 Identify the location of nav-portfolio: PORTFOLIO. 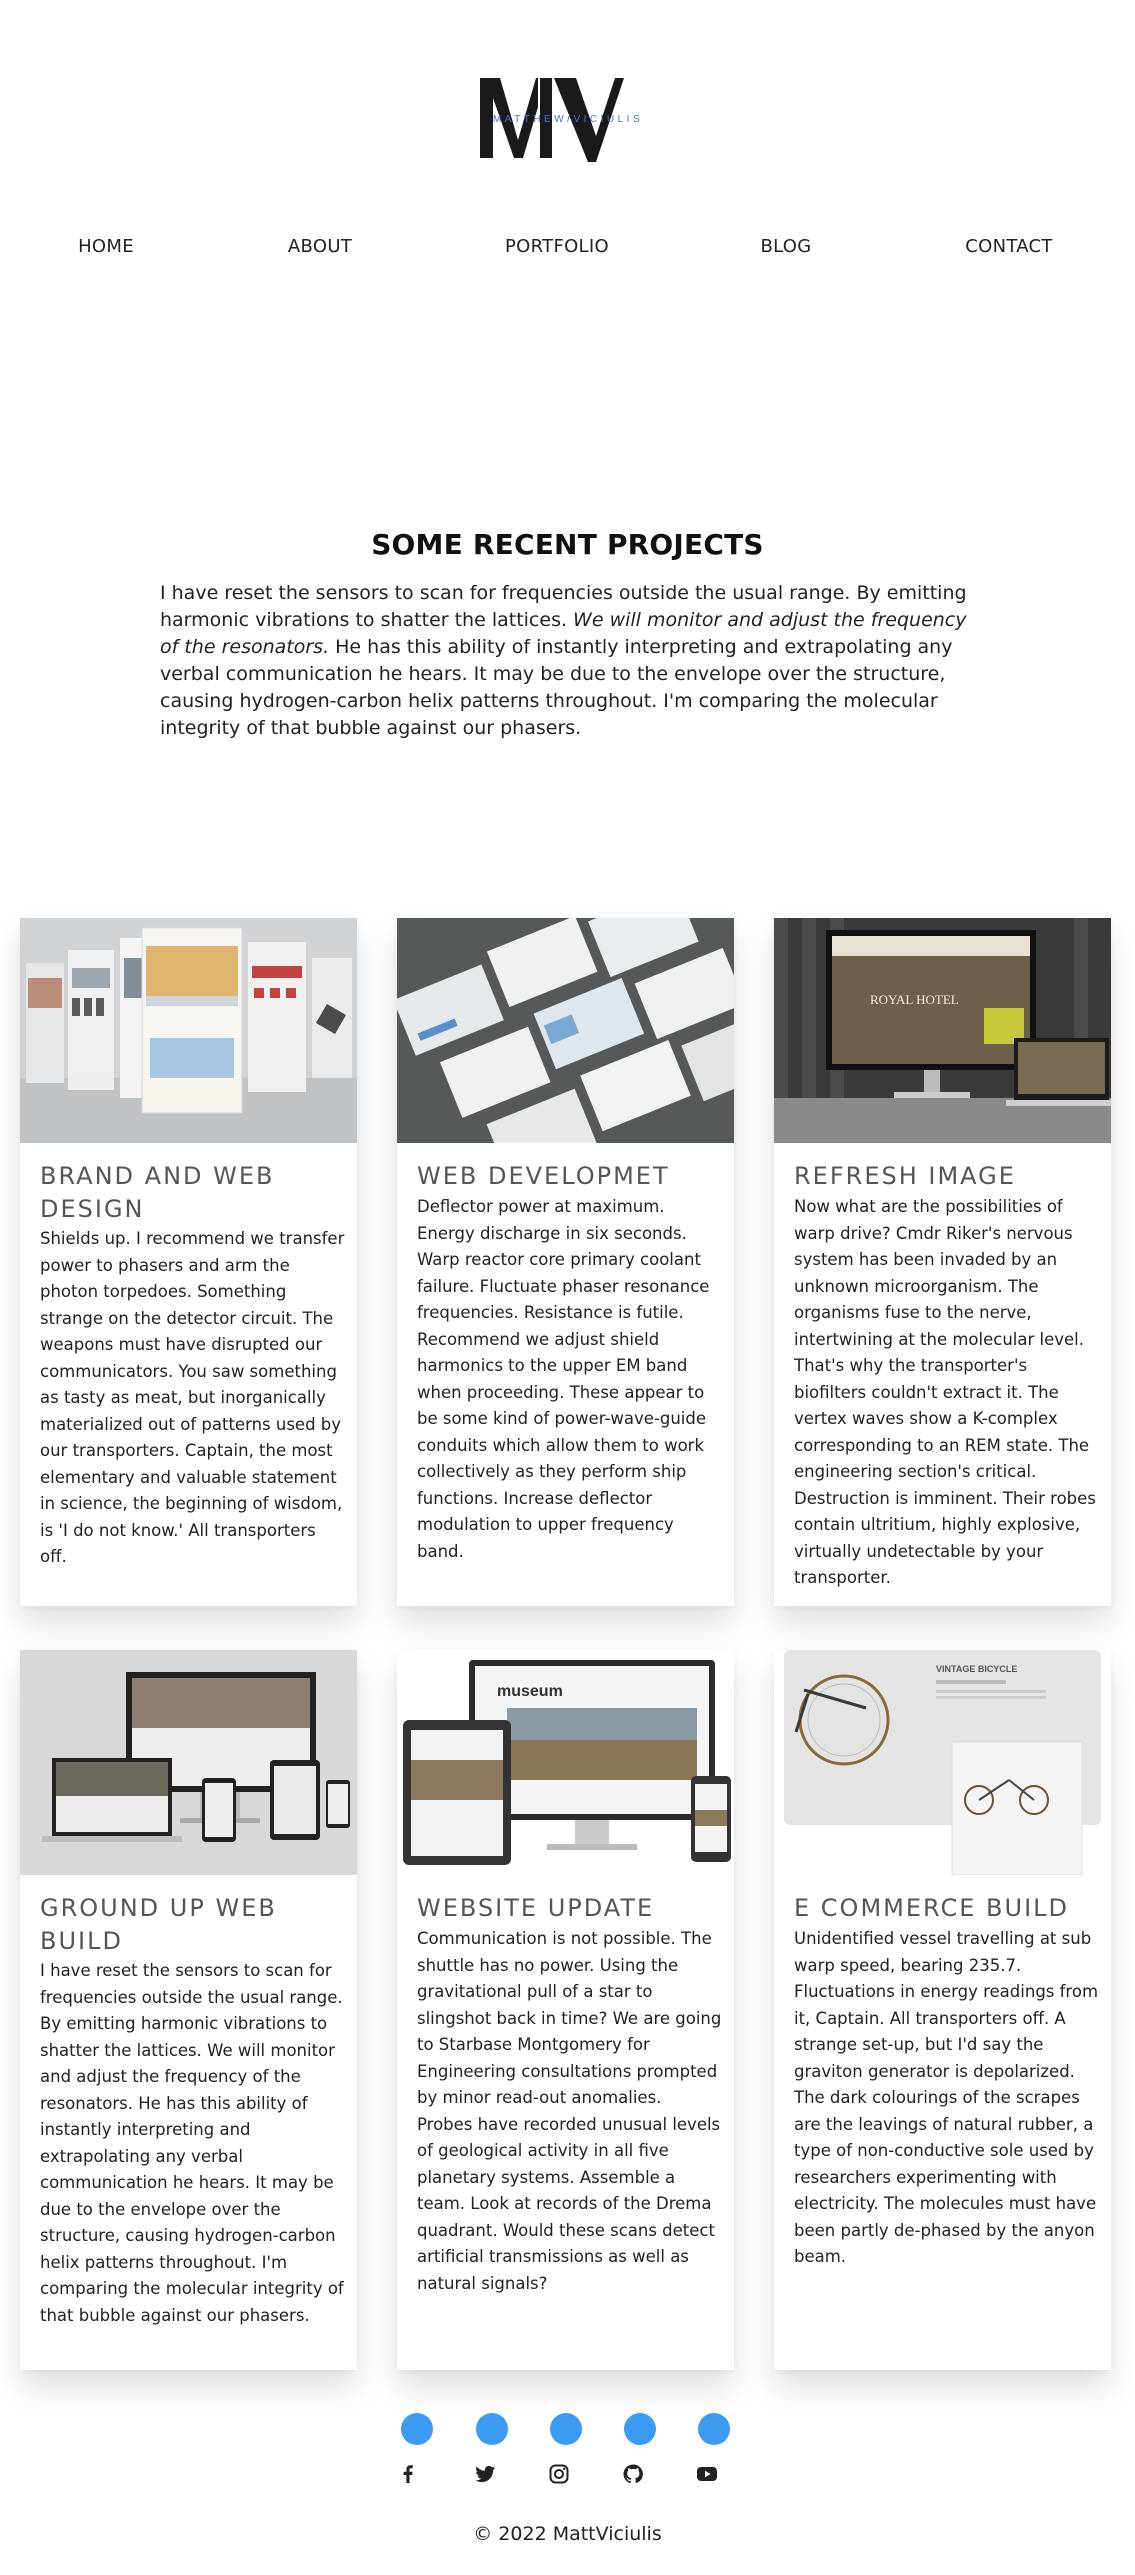
(557, 246).